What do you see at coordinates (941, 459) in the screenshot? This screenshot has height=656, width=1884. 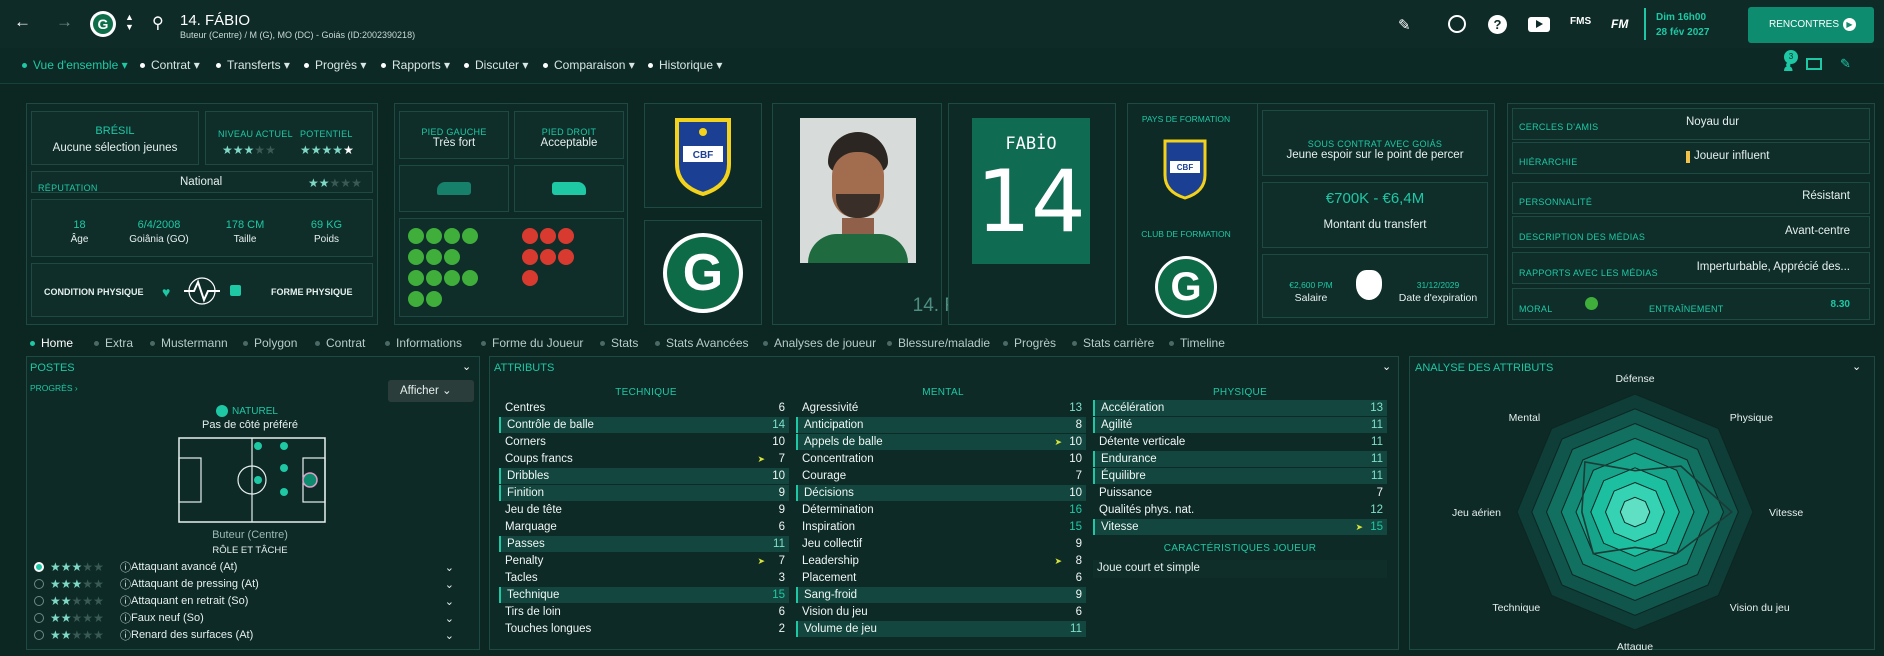 I see `attribute-row: Concentration 10` at bounding box center [941, 459].